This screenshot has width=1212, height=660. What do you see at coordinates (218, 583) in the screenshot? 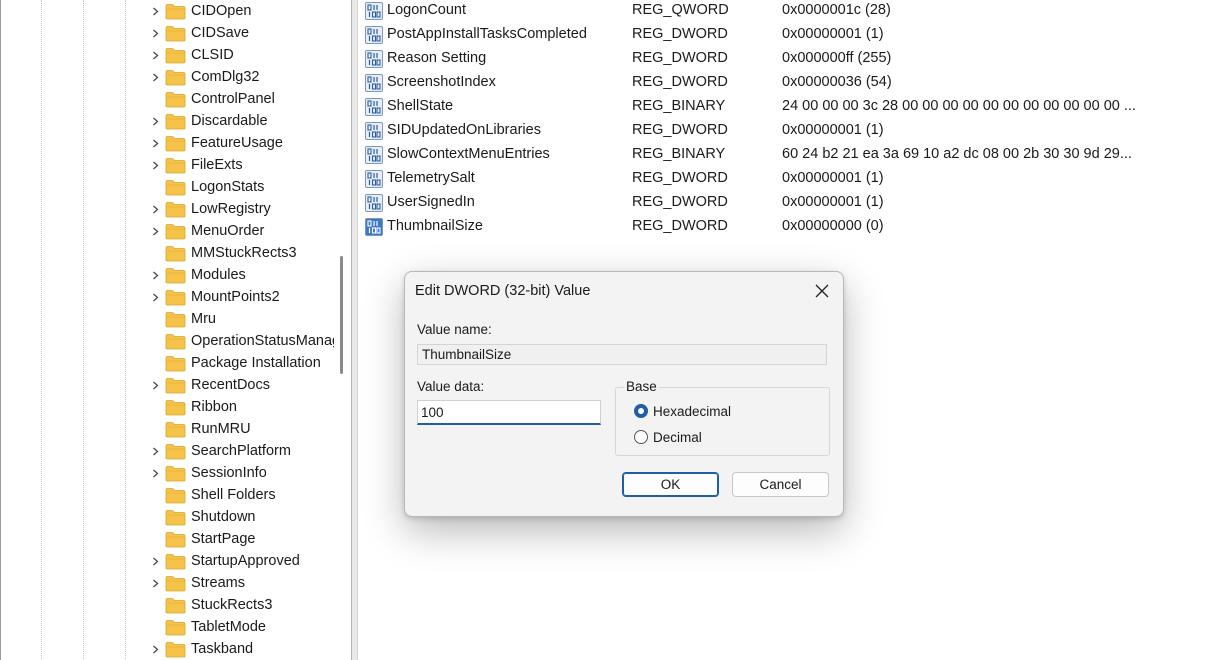
I see `tree-item-label: Streams` at bounding box center [218, 583].